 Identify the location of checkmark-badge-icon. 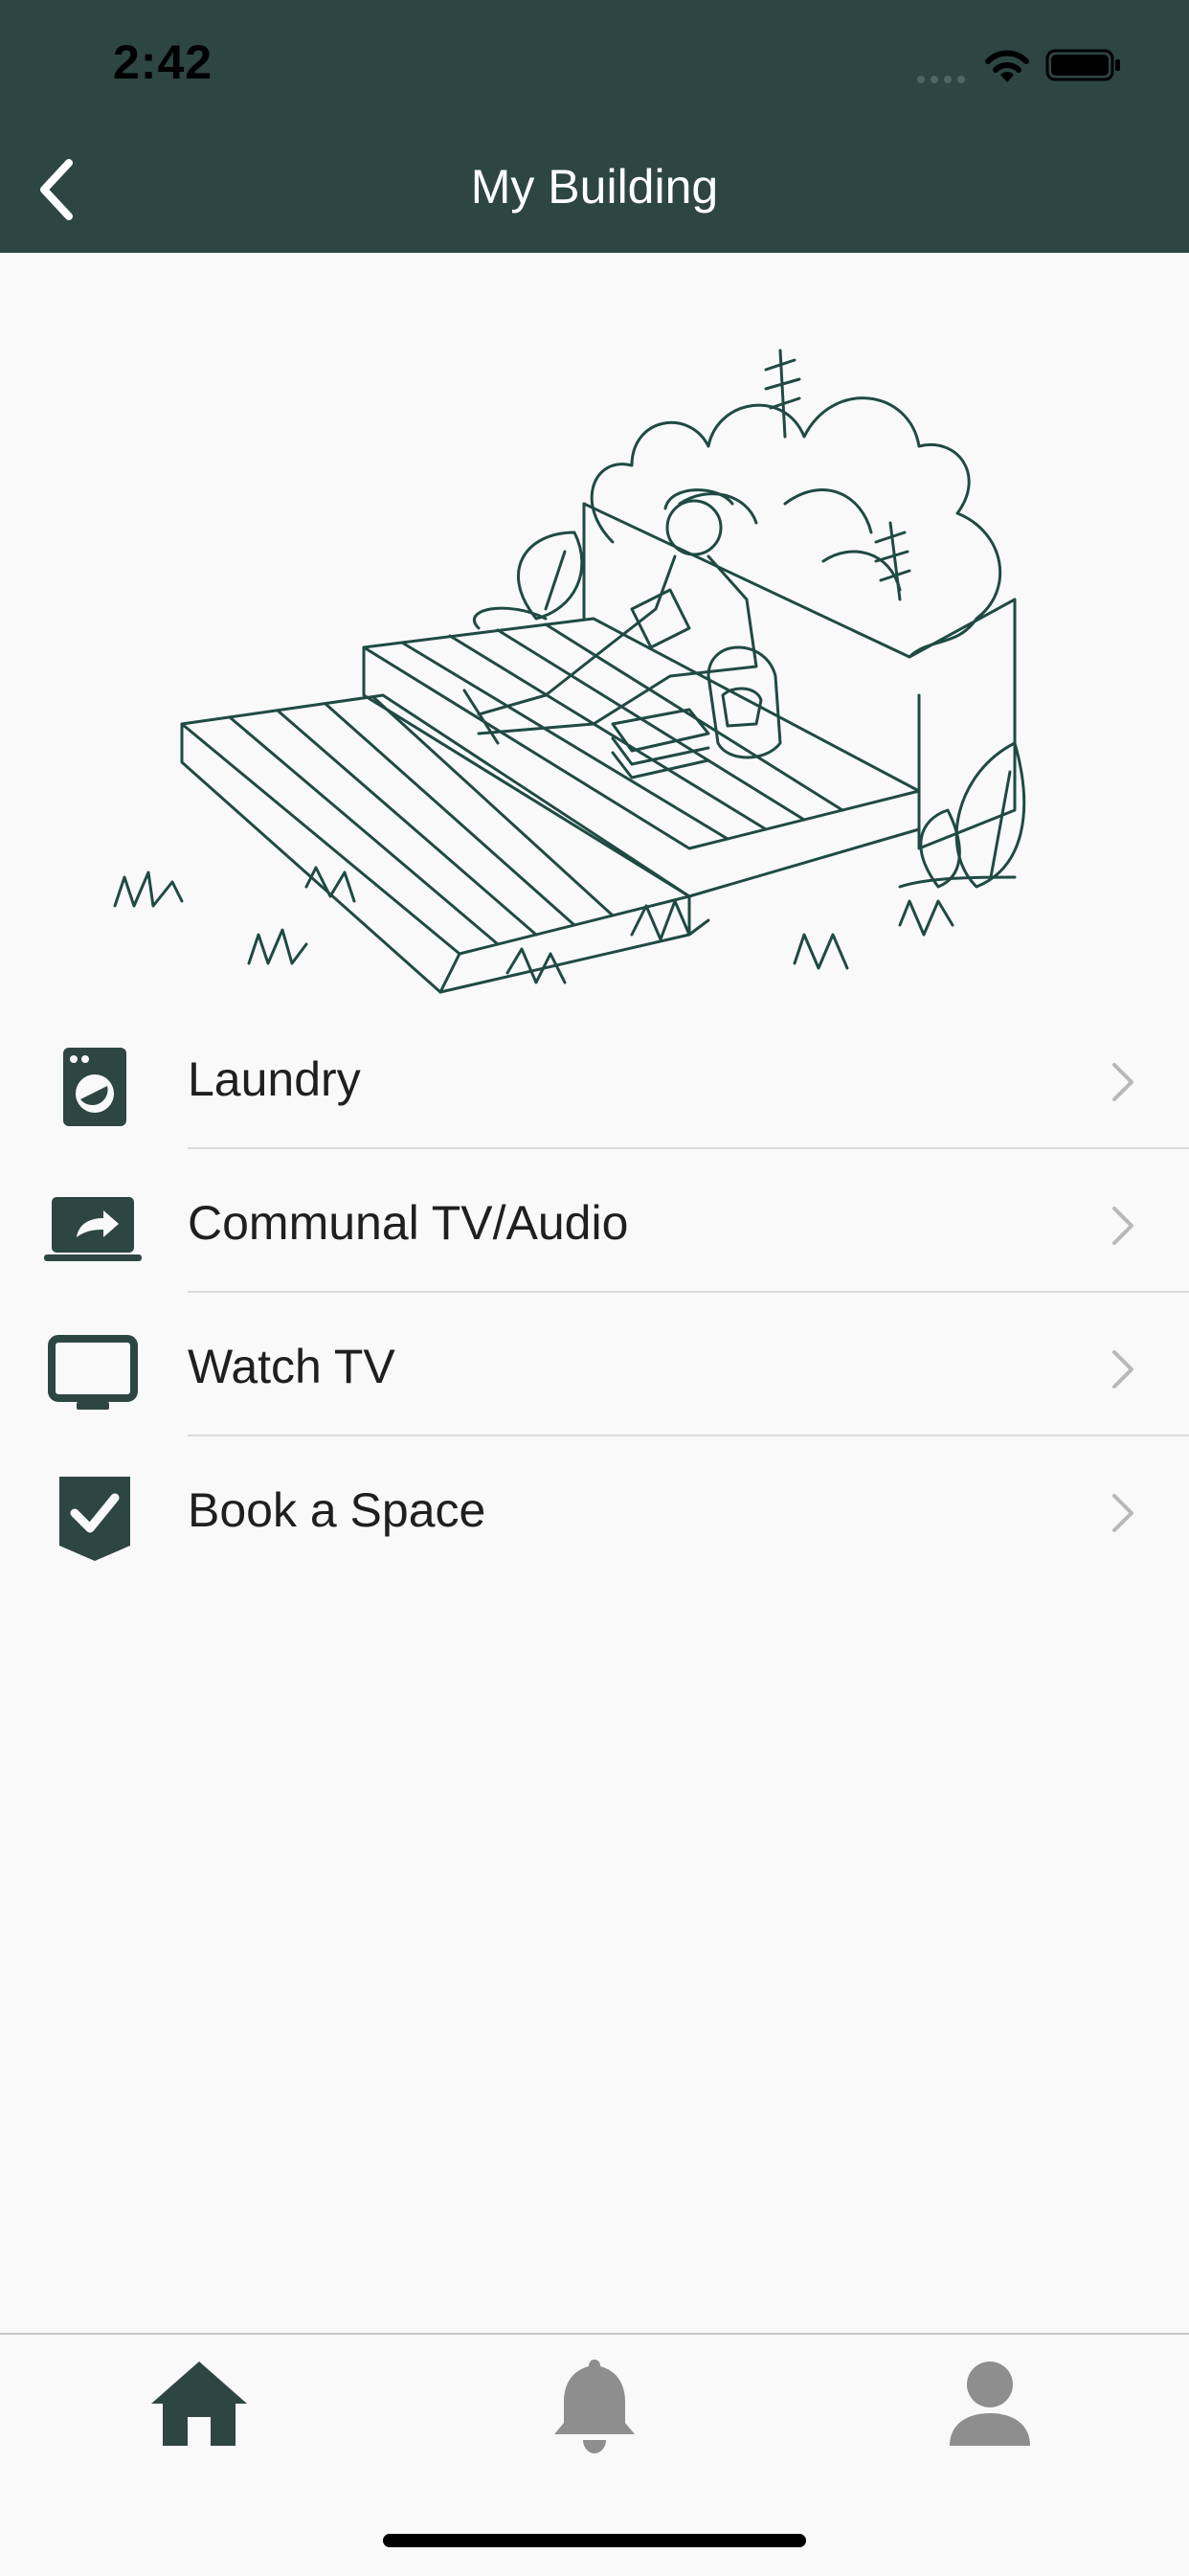
(94, 1519).